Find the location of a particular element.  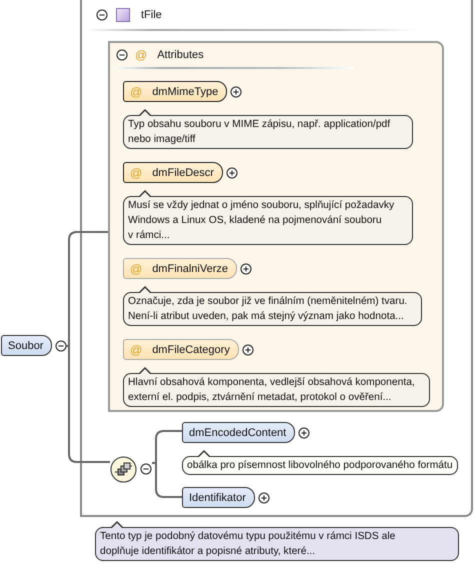

type-name: tFile is located at coordinates (151, 15).